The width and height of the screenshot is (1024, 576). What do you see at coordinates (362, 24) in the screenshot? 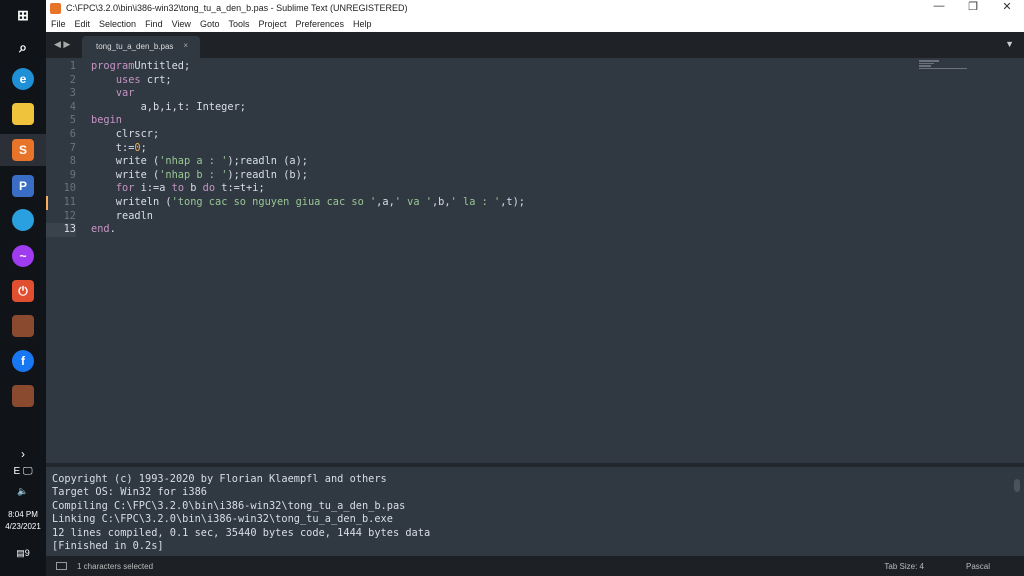
I see `menu-help: Help` at bounding box center [362, 24].